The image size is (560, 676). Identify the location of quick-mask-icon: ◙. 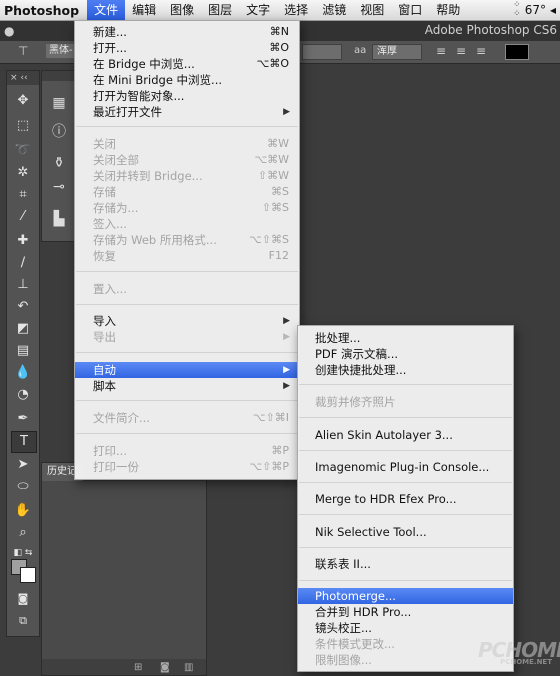
(23, 599).